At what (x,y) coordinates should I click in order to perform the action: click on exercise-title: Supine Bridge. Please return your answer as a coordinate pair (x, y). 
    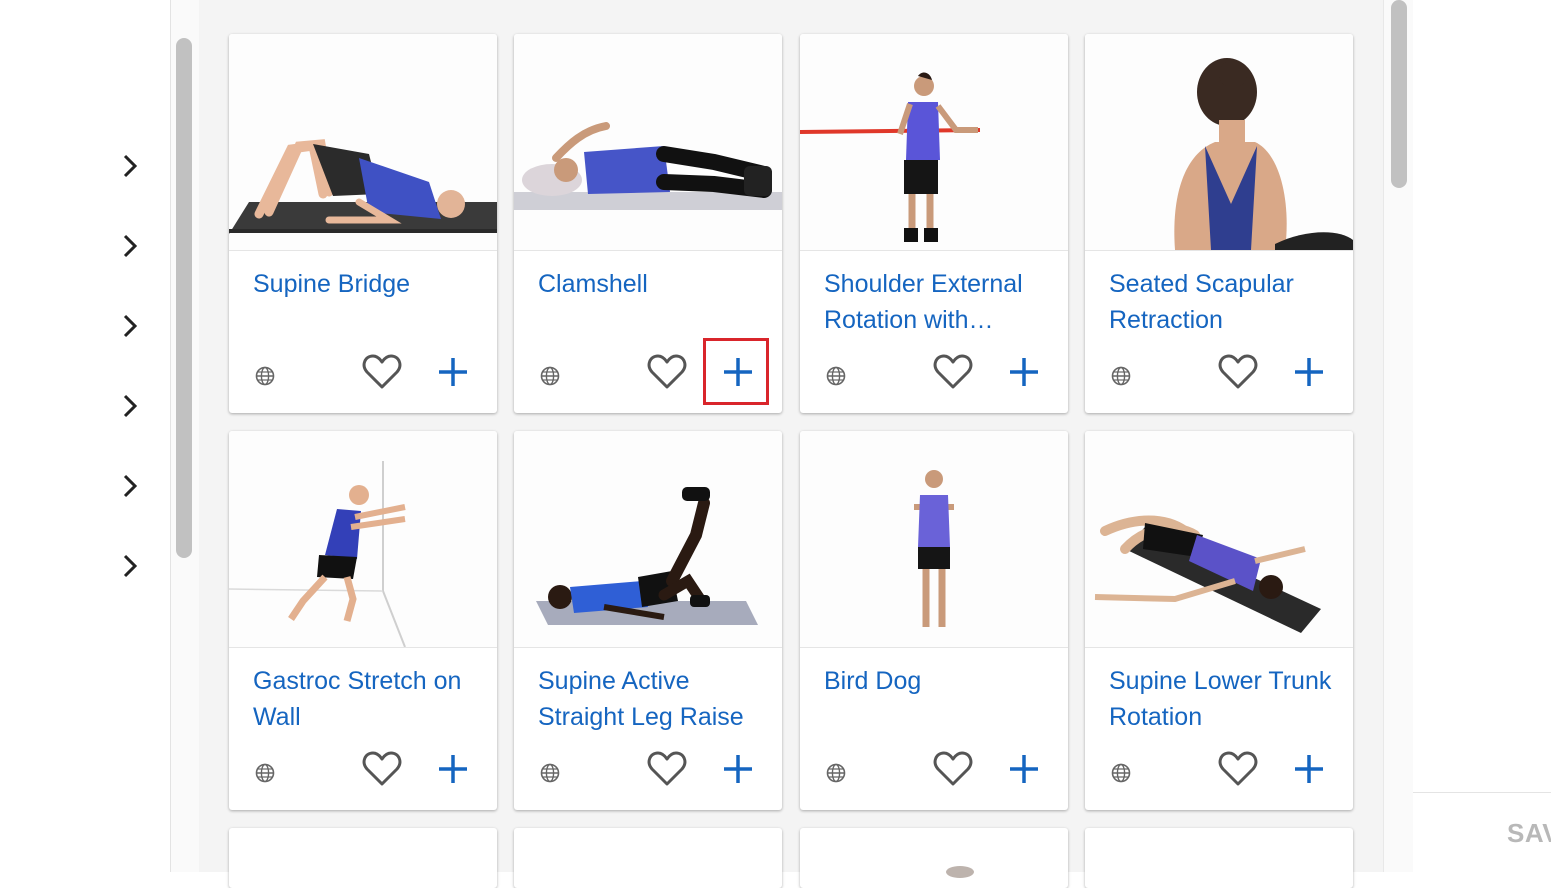
    Looking at the image, I should click on (366, 284).